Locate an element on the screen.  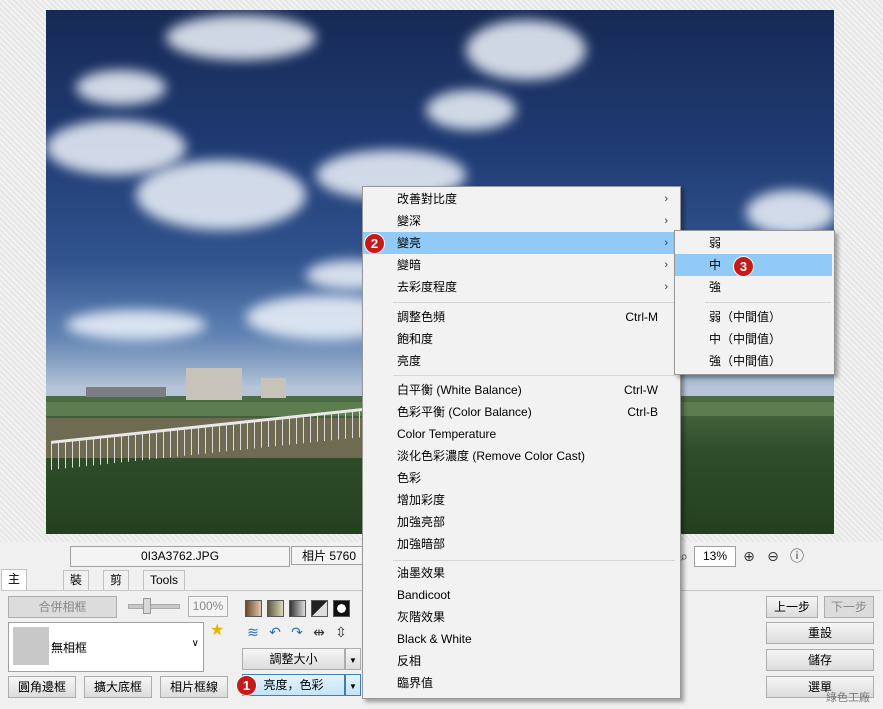
brightness-color-dropdown: ▼ is located at coordinates (353, 685).